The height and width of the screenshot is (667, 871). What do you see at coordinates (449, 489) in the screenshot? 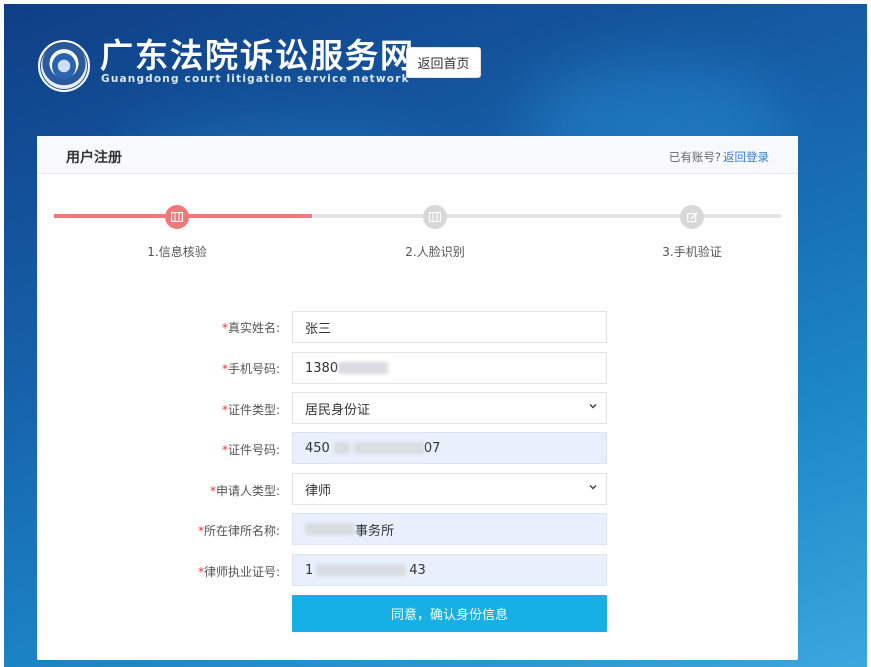
I see `applicant-type-select: 律师` at bounding box center [449, 489].